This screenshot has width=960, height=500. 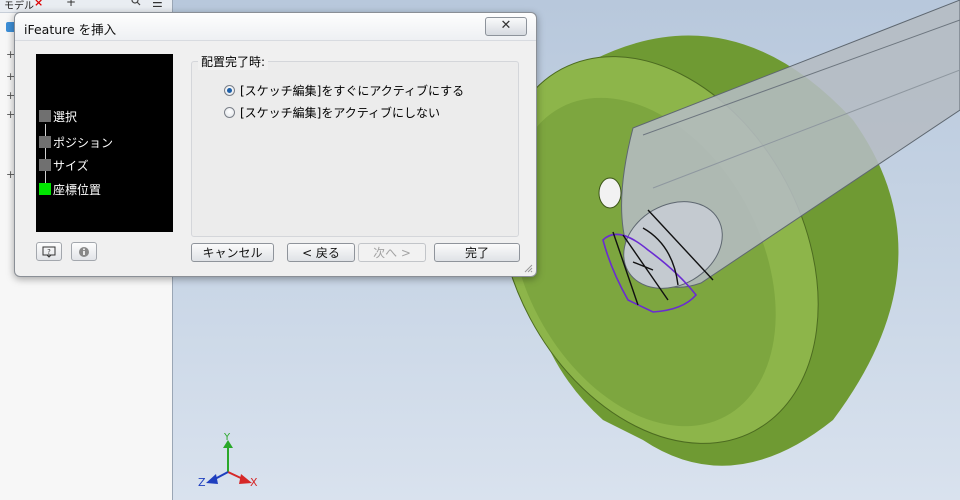 I want to click on close-button: ✕, so click(x=506, y=26).